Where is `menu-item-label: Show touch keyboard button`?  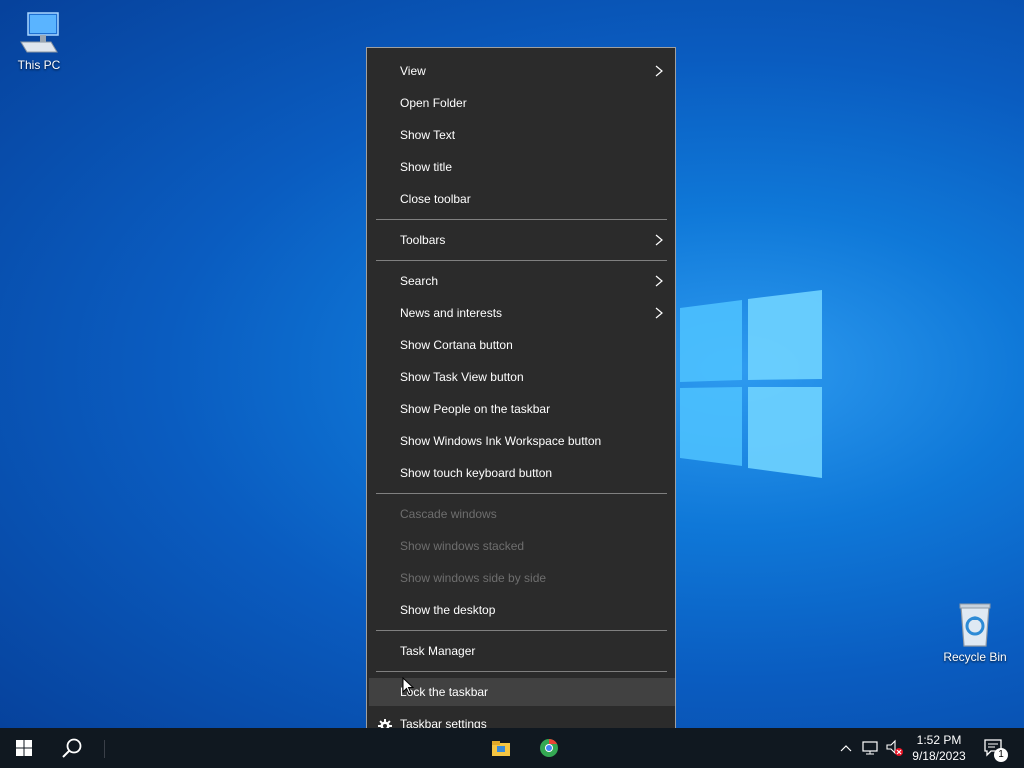 menu-item-label: Show touch keyboard button is located at coordinates (476, 473).